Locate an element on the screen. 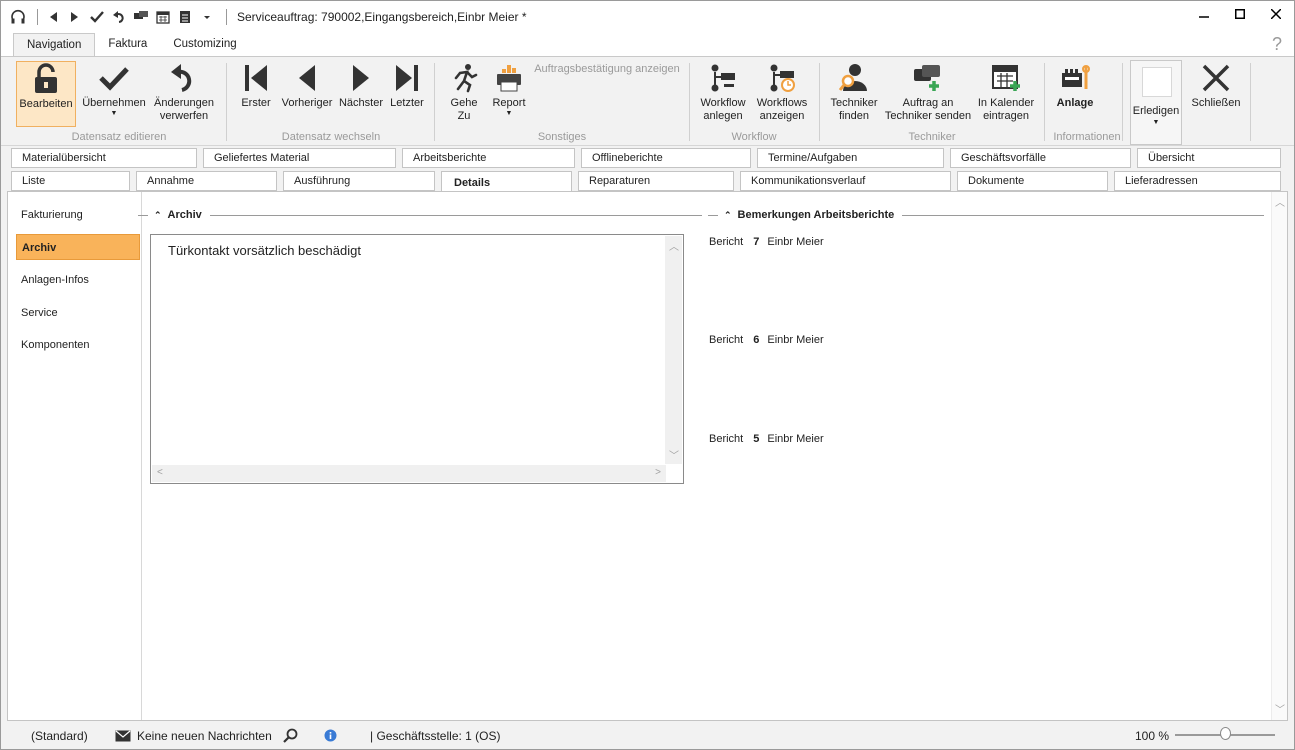  previous-record-icon is located at coordinates (307, 78).